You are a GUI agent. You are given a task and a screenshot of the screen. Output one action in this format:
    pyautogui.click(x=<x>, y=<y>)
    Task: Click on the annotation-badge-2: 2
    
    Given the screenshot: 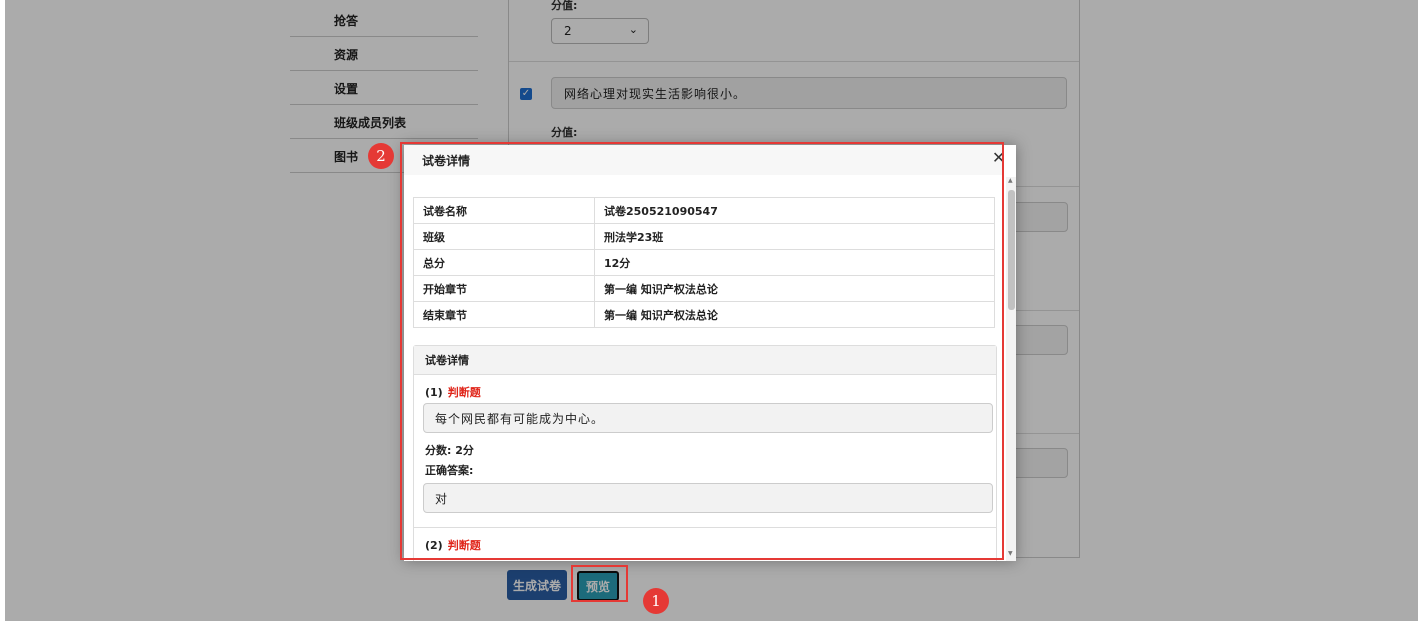 What is the action you would take?
    pyautogui.click(x=381, y=156)
    